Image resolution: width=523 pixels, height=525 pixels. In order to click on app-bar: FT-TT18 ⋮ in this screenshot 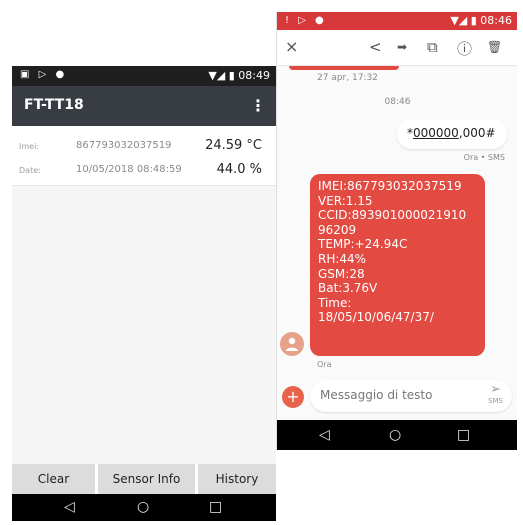, I will do `click(144, 106)`.